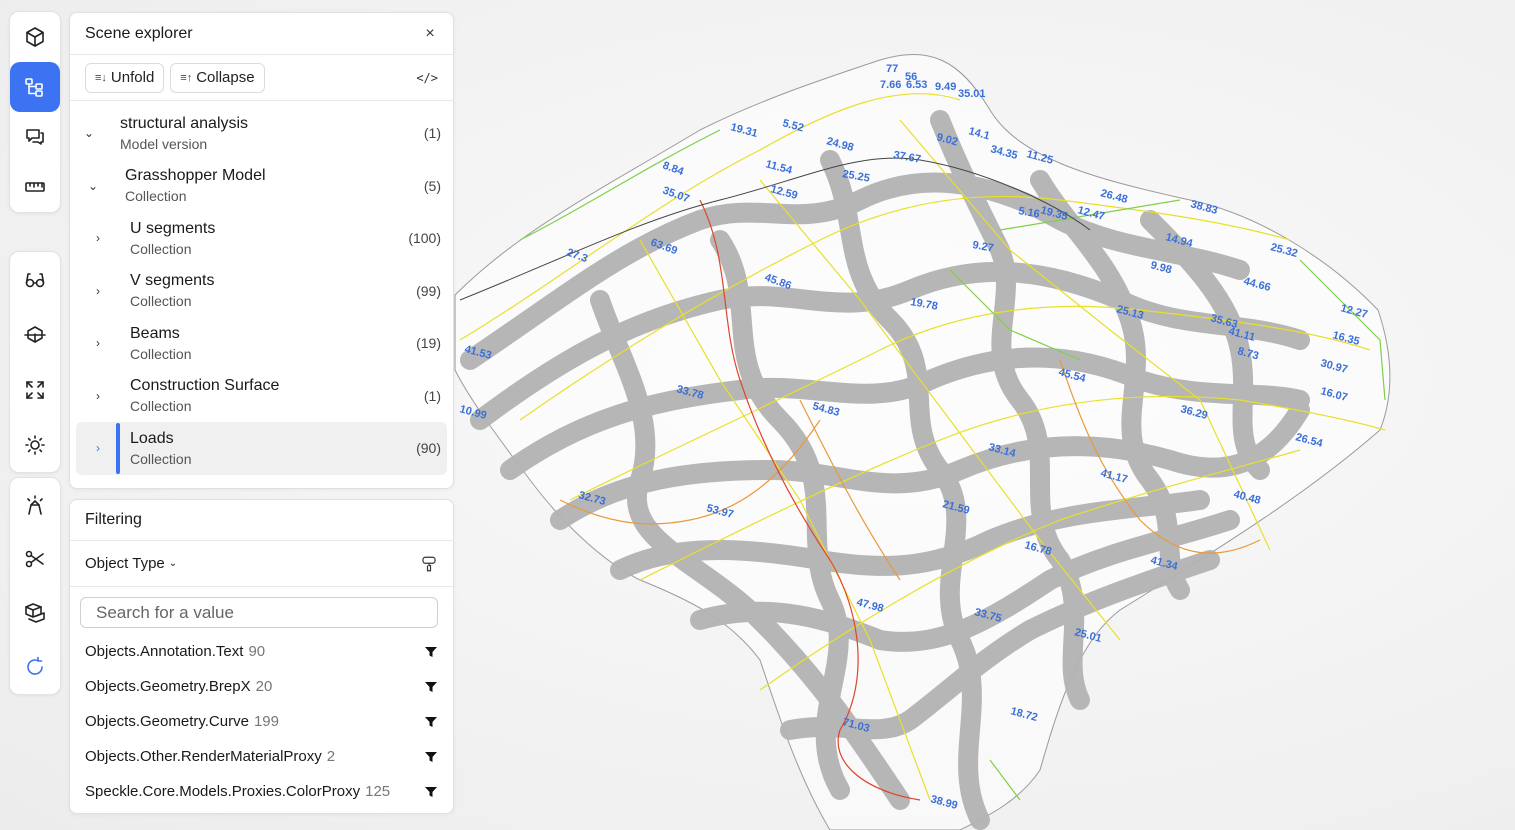 This screenshot has height=830, width=1515. I want to click on filter-facet-row: Objects.Other.RenderMaterialProxy 2, so click(261, 756).